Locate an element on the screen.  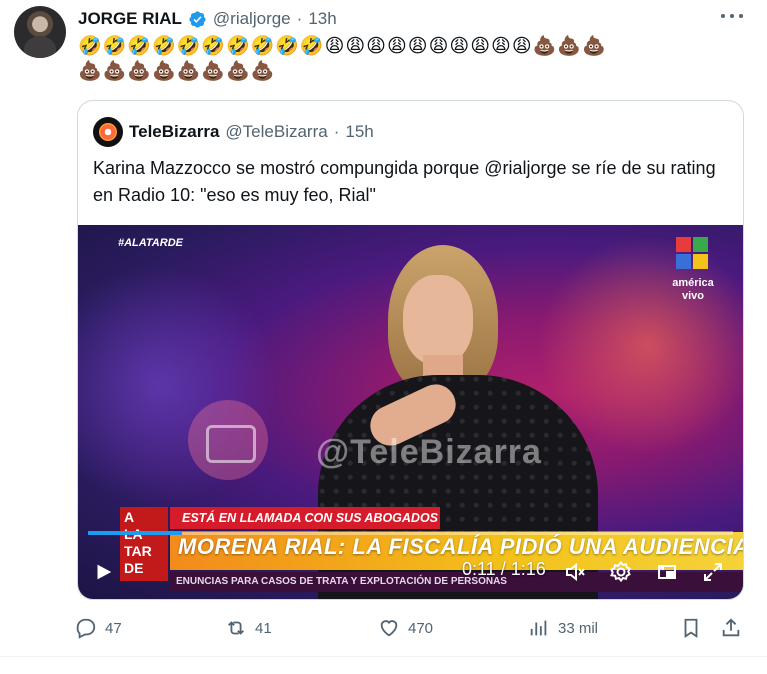
more-icon is located at coordinates (732, 16).